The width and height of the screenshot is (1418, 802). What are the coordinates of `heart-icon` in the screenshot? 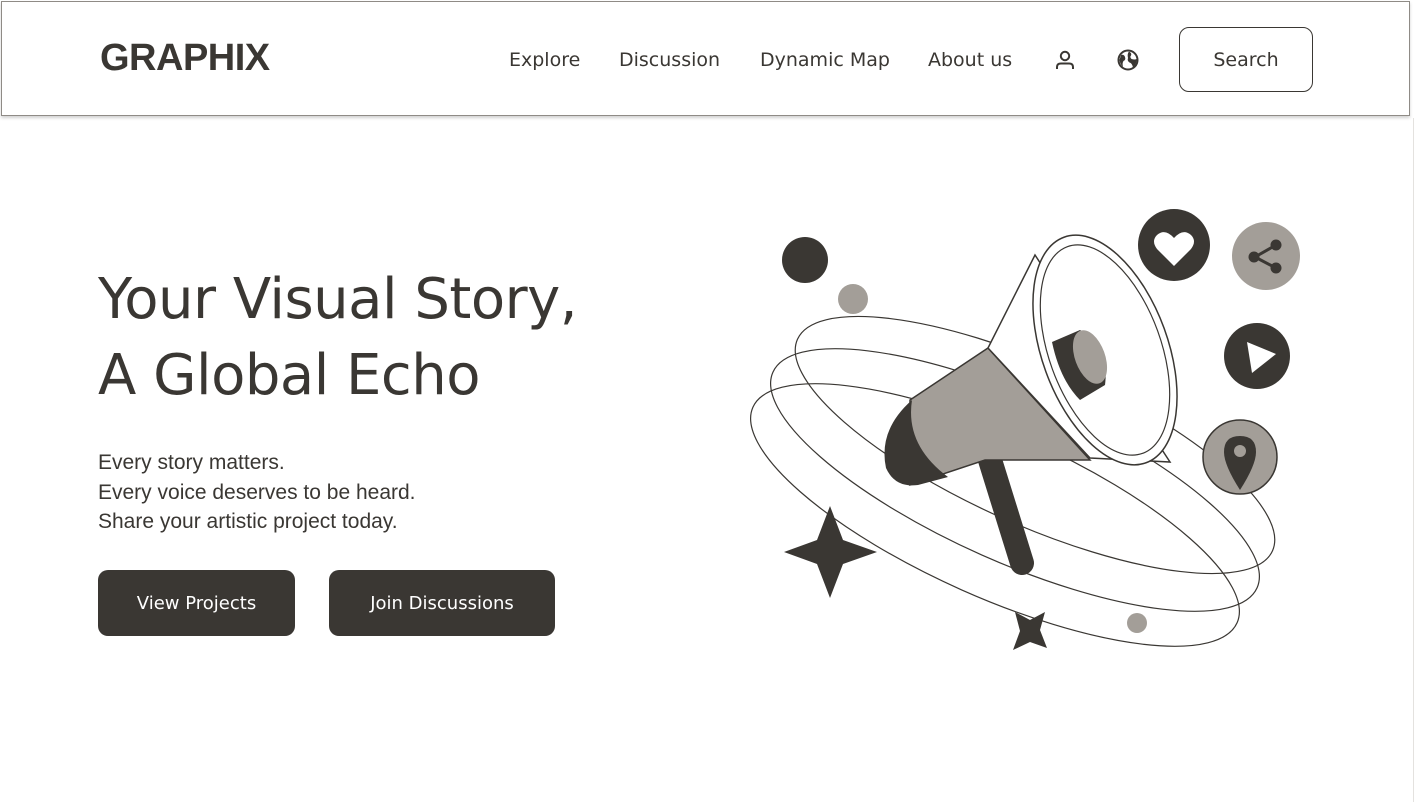 It's located at (1174, 245).